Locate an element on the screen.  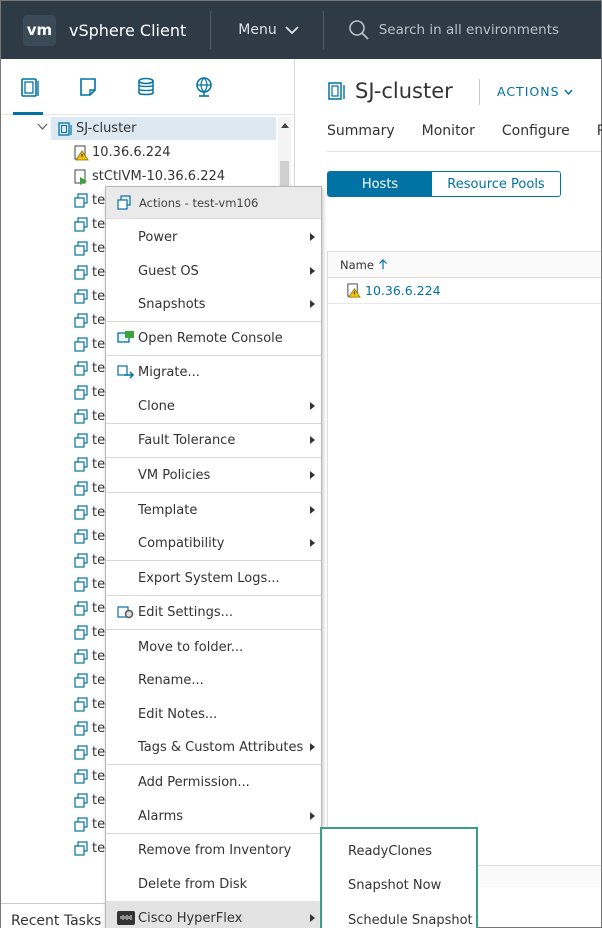
tree-item-controller-vm: stCtlVM-10.36.6.224 is located at coordinates (149, 176).